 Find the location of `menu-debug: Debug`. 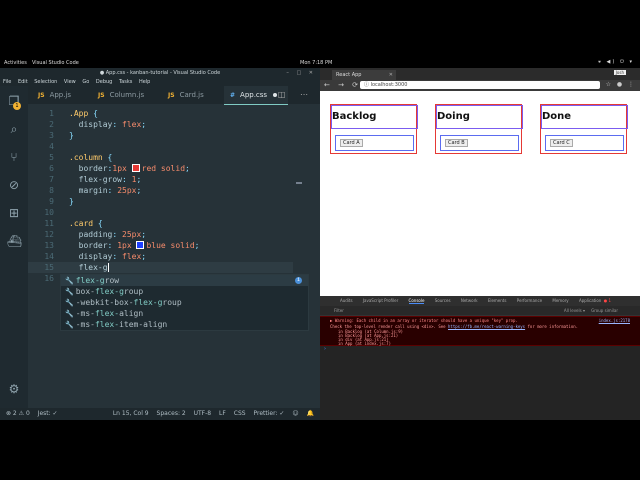

menu-debug: Debug is located at coordinates (104, 82).